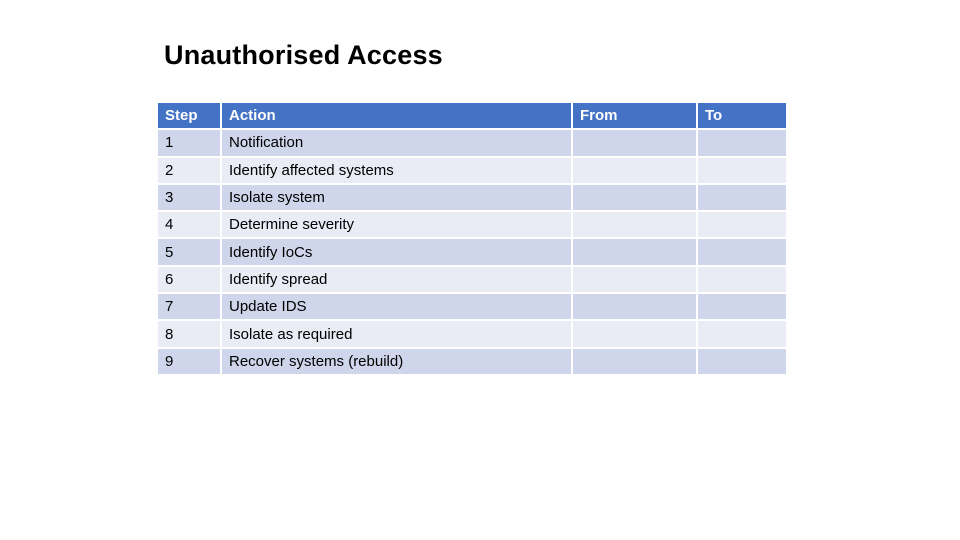 The height and width of the screenshot is (540, 960). Describe the element at coordinates (396, 115) in the screenshot. I see `header-action: Action` at that location.